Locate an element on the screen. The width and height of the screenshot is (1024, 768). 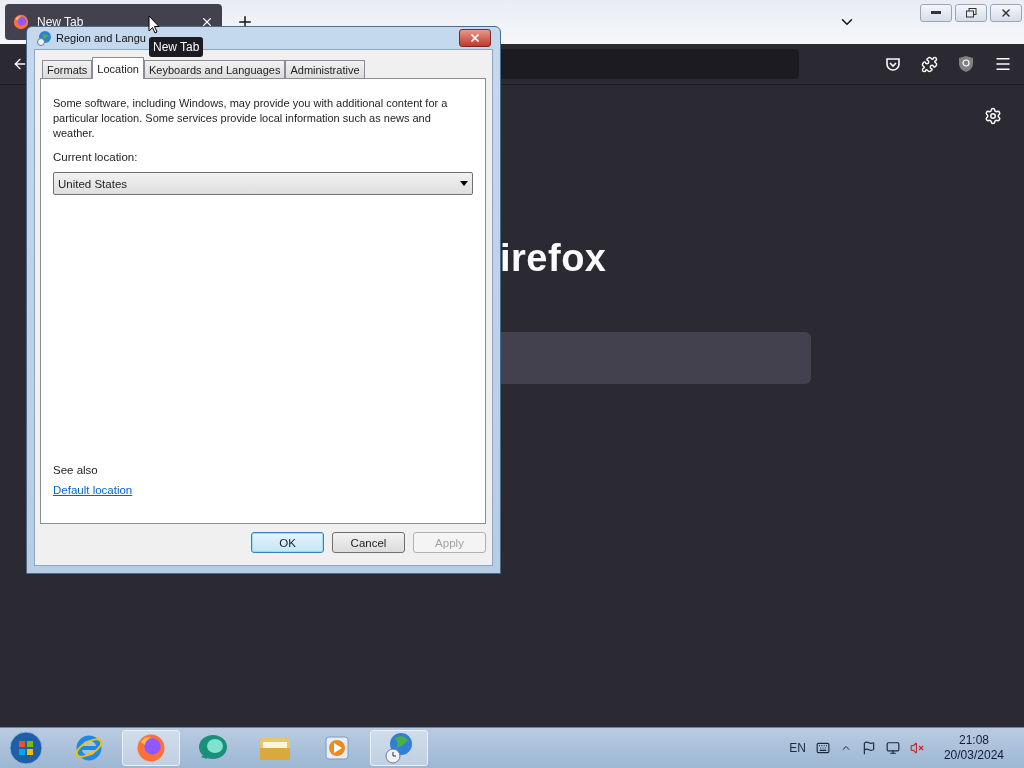
minimize-button is located at coordinates (936, 13).